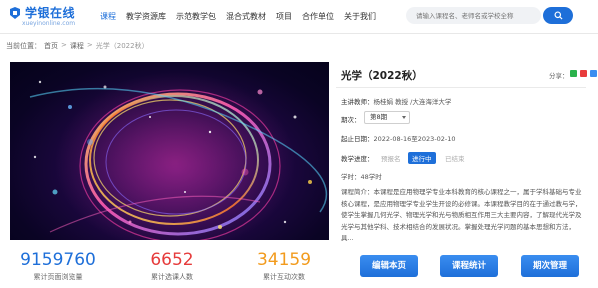  What do you see at coordinates (404, 117) in the screenshot?
I see `chevron-down-icon` at bounding box center [404, 117].